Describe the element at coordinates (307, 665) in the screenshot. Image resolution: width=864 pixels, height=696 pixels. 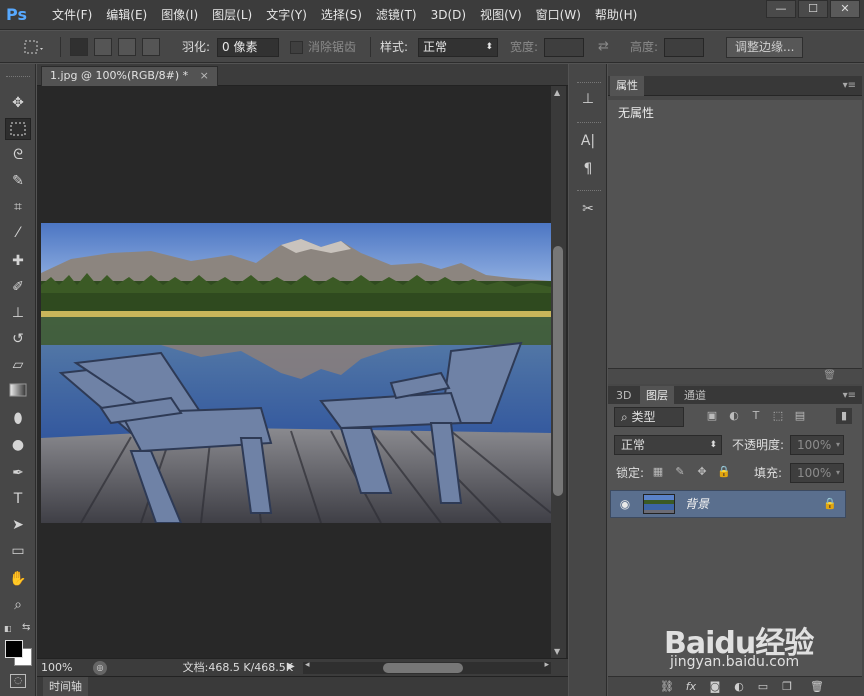
I see `scroll-left-icon: ◂` at that location.